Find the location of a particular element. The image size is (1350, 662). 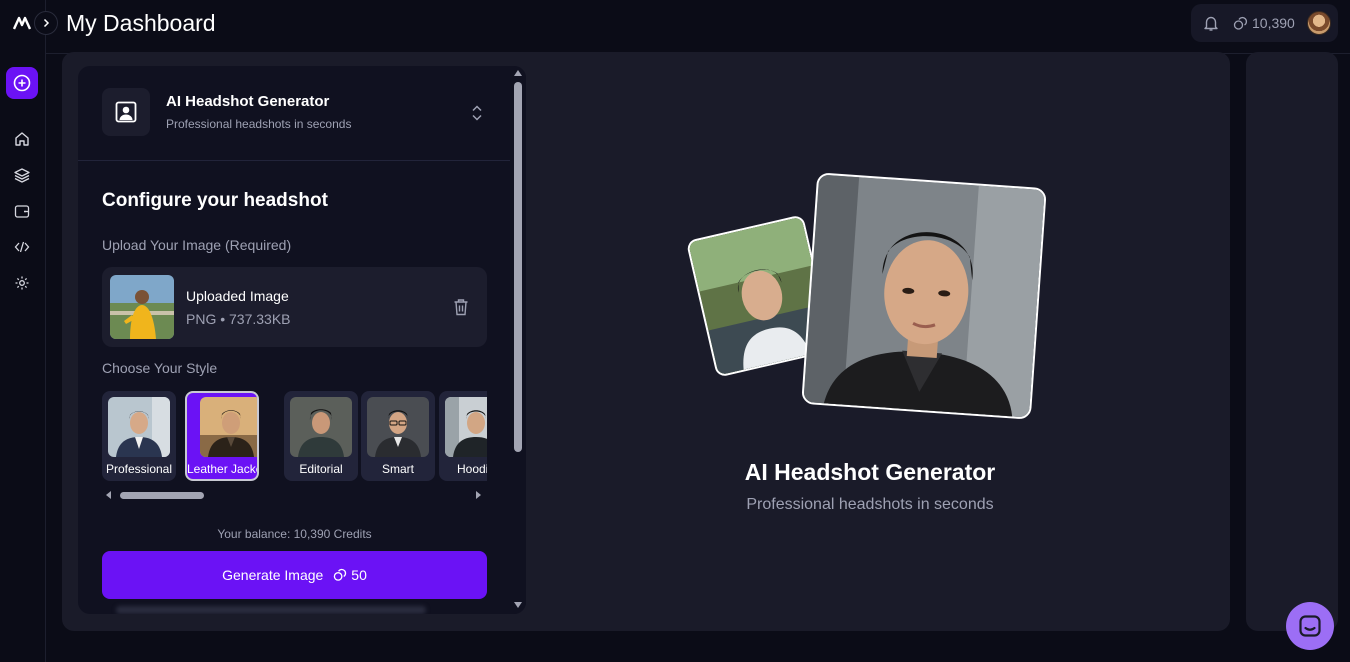

notifications-button is located at coordinates (1211, 23).